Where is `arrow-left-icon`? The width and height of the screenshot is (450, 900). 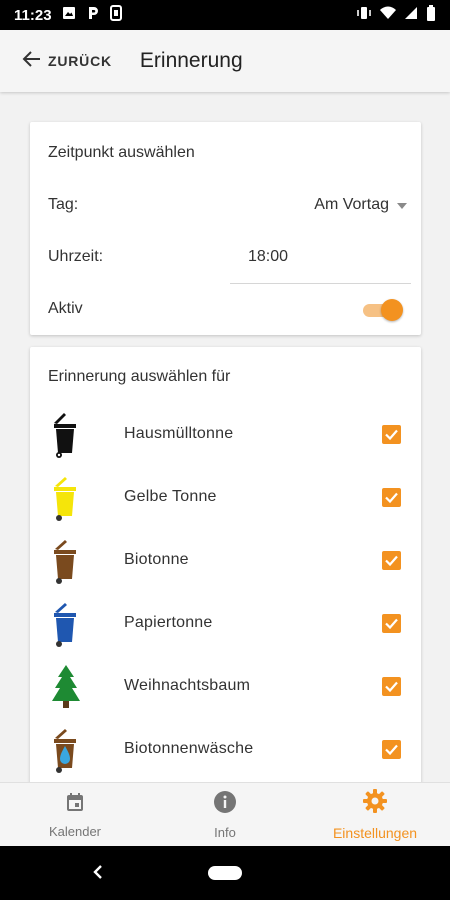 arrow-left-icon is located at coordinates (32, 61).